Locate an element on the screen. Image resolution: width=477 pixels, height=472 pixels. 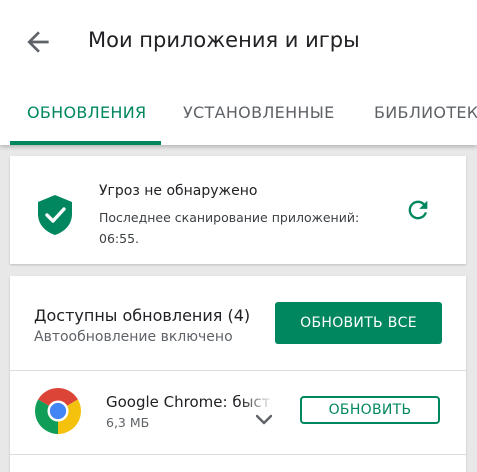
app-size: 6,3 МБ is located at coordinates (128, 422).